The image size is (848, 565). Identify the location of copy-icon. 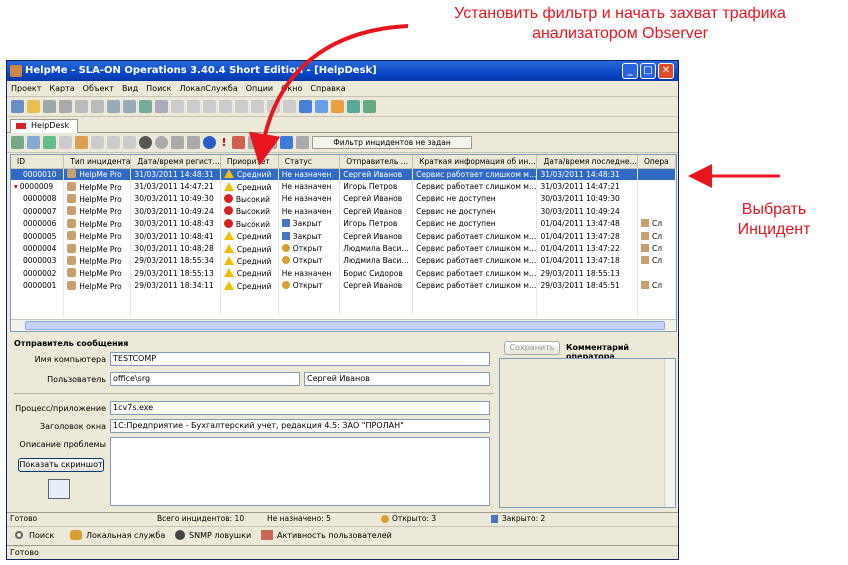
(81, 106).